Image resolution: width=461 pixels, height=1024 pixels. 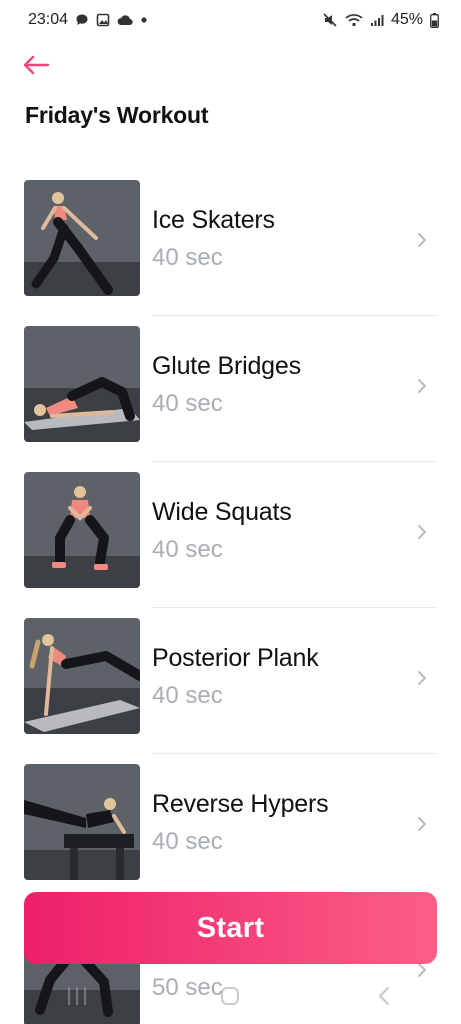 I want to click on home-button, so click(x=230, y=996).